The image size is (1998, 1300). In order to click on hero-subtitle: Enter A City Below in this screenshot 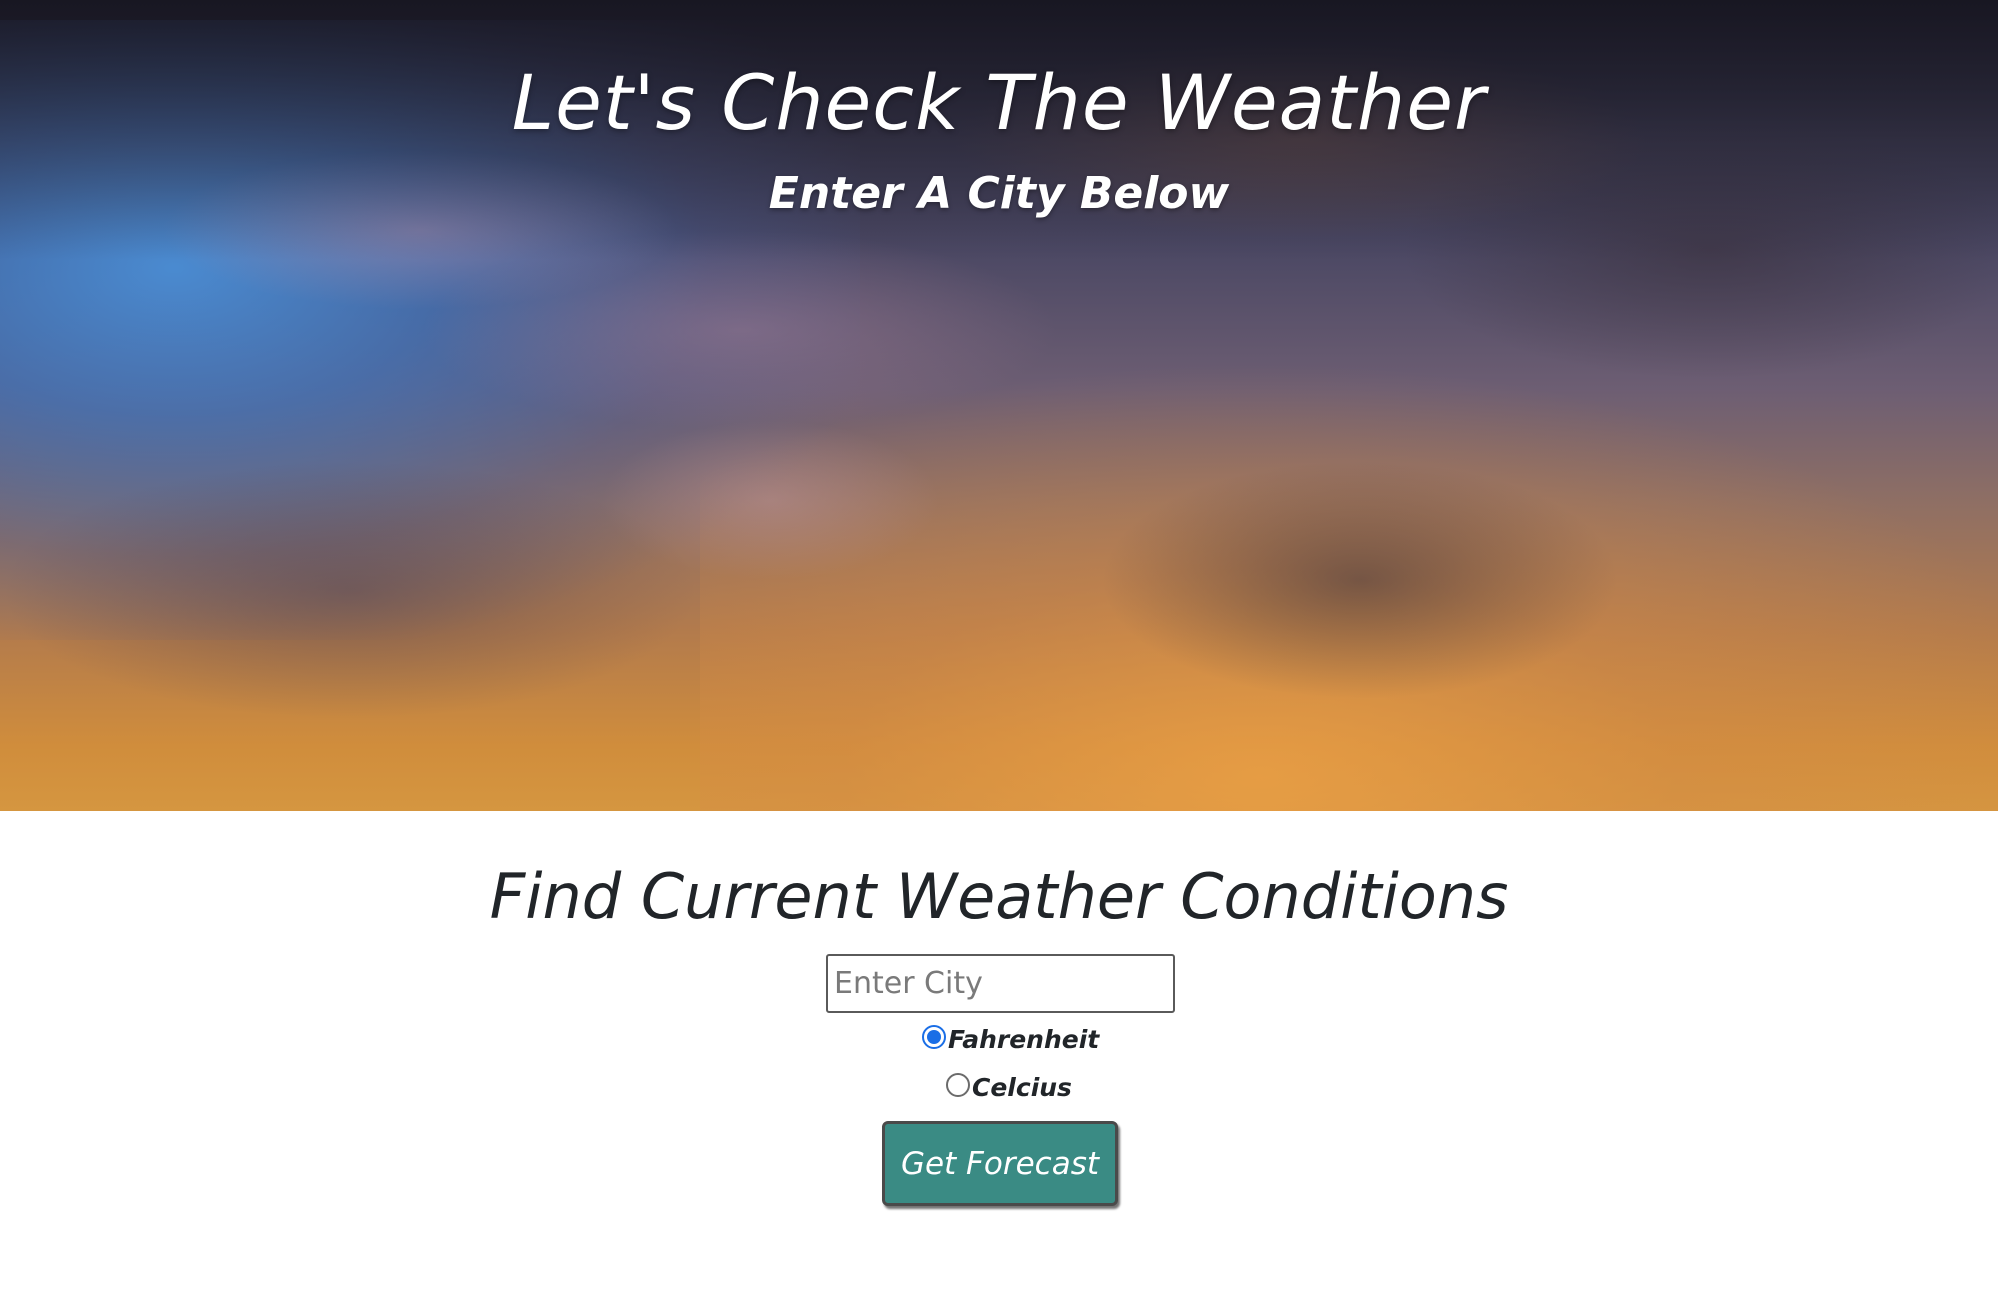, I will do `click(999, 193)`.